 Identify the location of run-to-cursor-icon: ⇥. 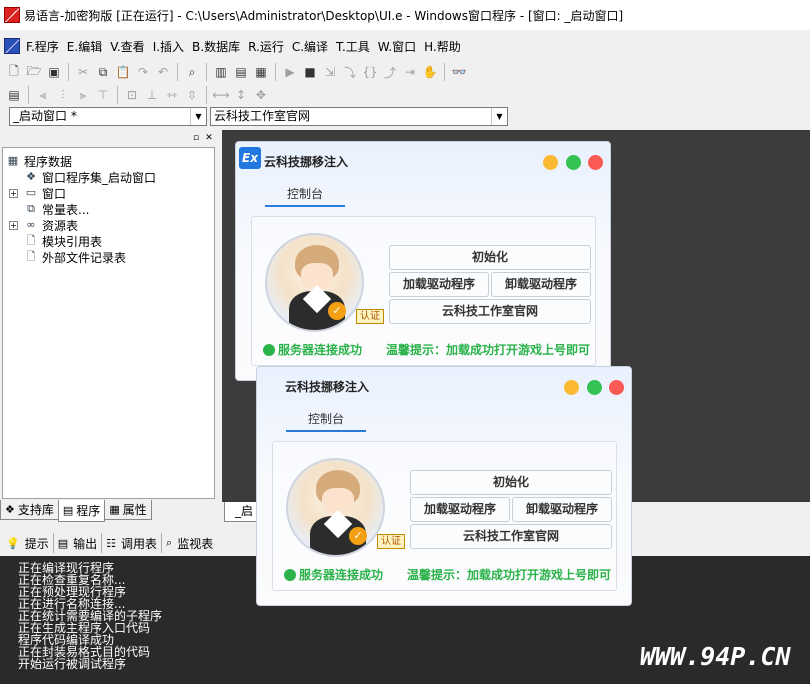
(410, 72).